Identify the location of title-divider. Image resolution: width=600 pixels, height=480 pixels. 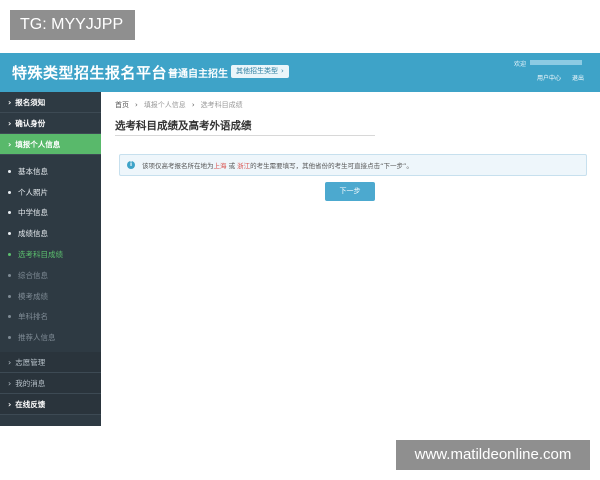
(245, 135).